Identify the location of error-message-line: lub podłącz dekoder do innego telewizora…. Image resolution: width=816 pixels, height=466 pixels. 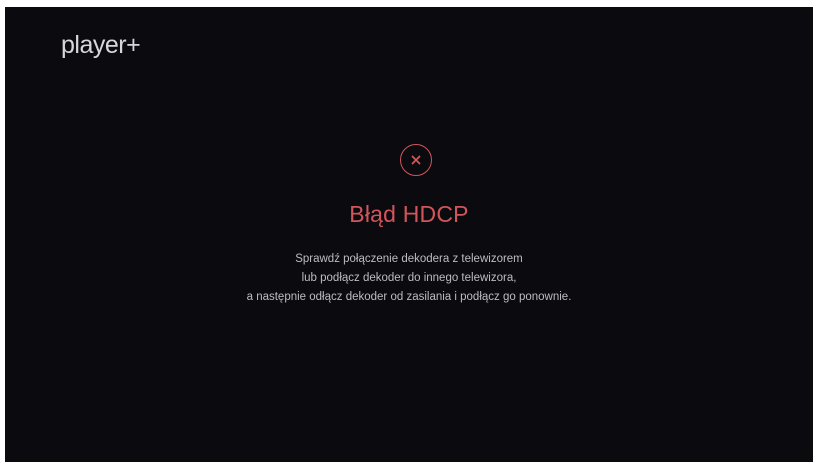
(409, 278).